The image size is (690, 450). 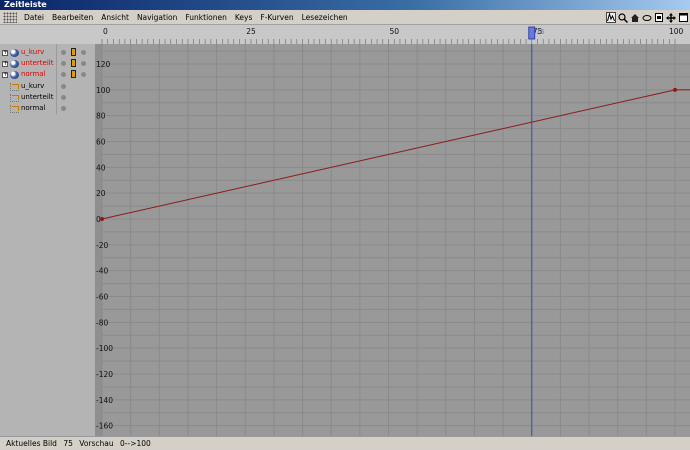 What do you see at coordinates (244, 17) in the screenshot?
I see `menu-keys: Keys` at bounding box center [244, 17].